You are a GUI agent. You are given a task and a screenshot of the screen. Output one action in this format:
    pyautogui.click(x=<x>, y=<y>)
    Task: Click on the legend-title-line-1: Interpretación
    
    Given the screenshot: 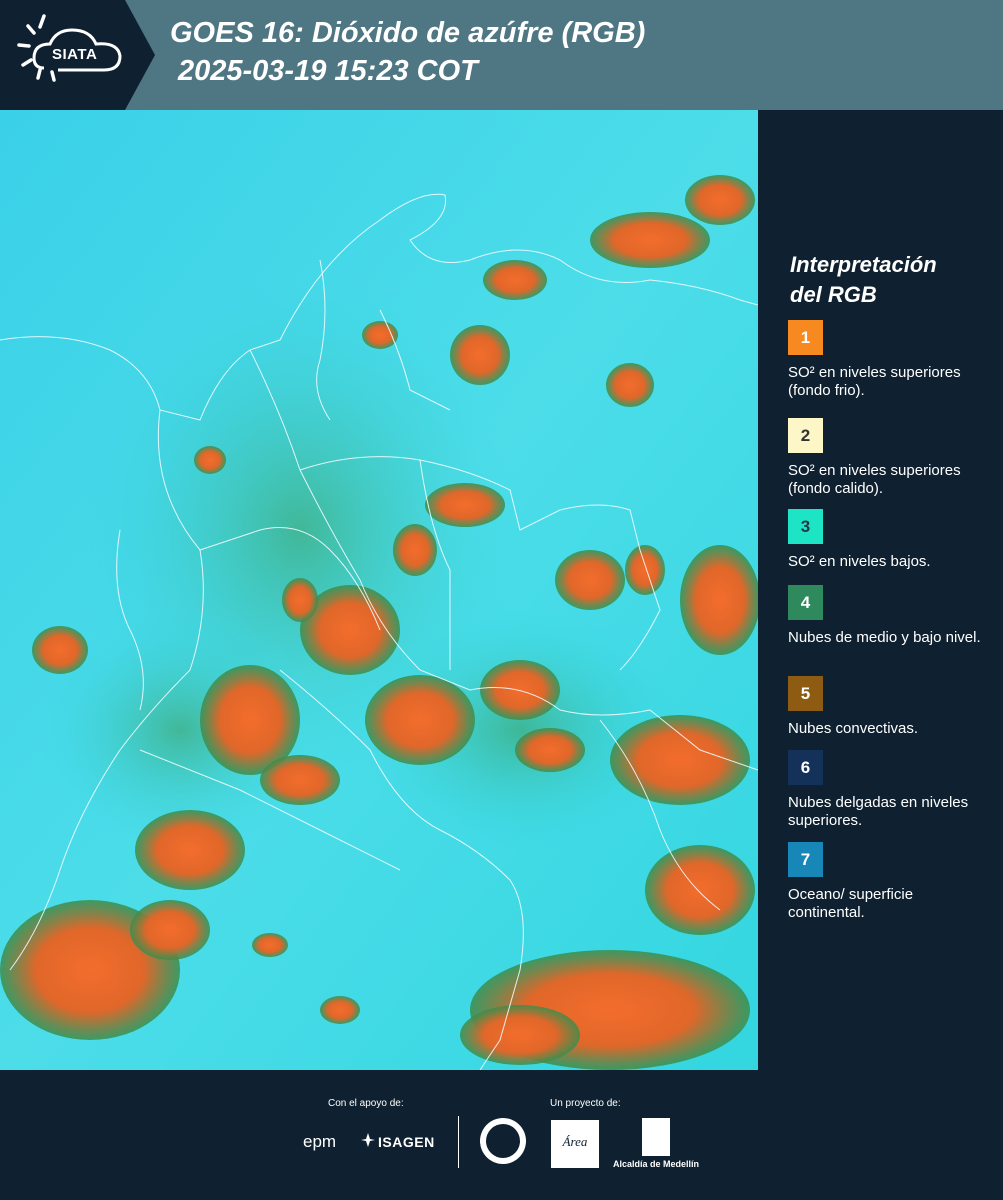 What is the action you would take?
    pyautogui.click(x=863, y=264)
    